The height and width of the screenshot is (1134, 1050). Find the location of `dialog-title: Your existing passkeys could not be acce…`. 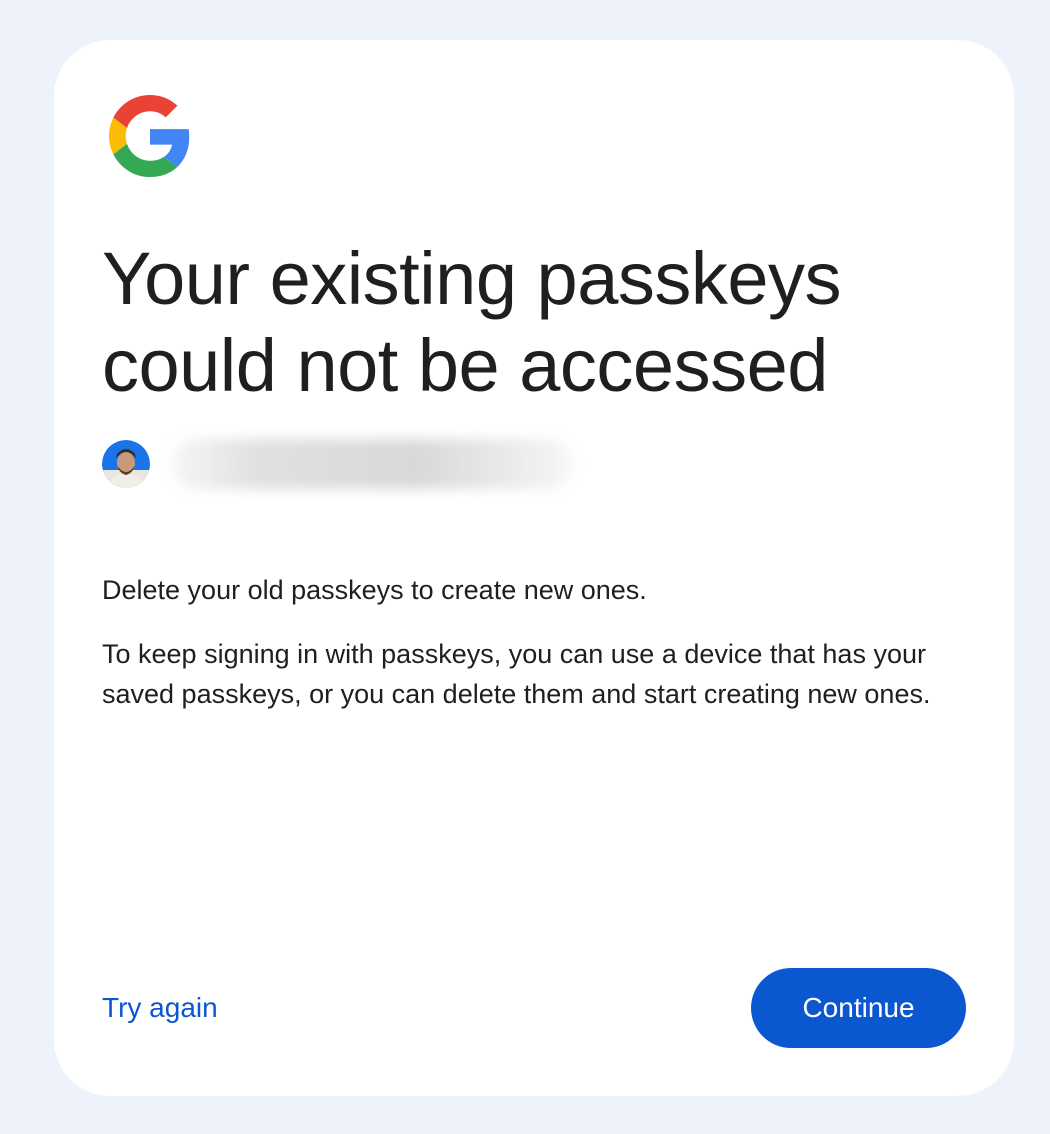

dialog-title: Your existing passkeys could not be acce… is located at coordinates (472, 322).